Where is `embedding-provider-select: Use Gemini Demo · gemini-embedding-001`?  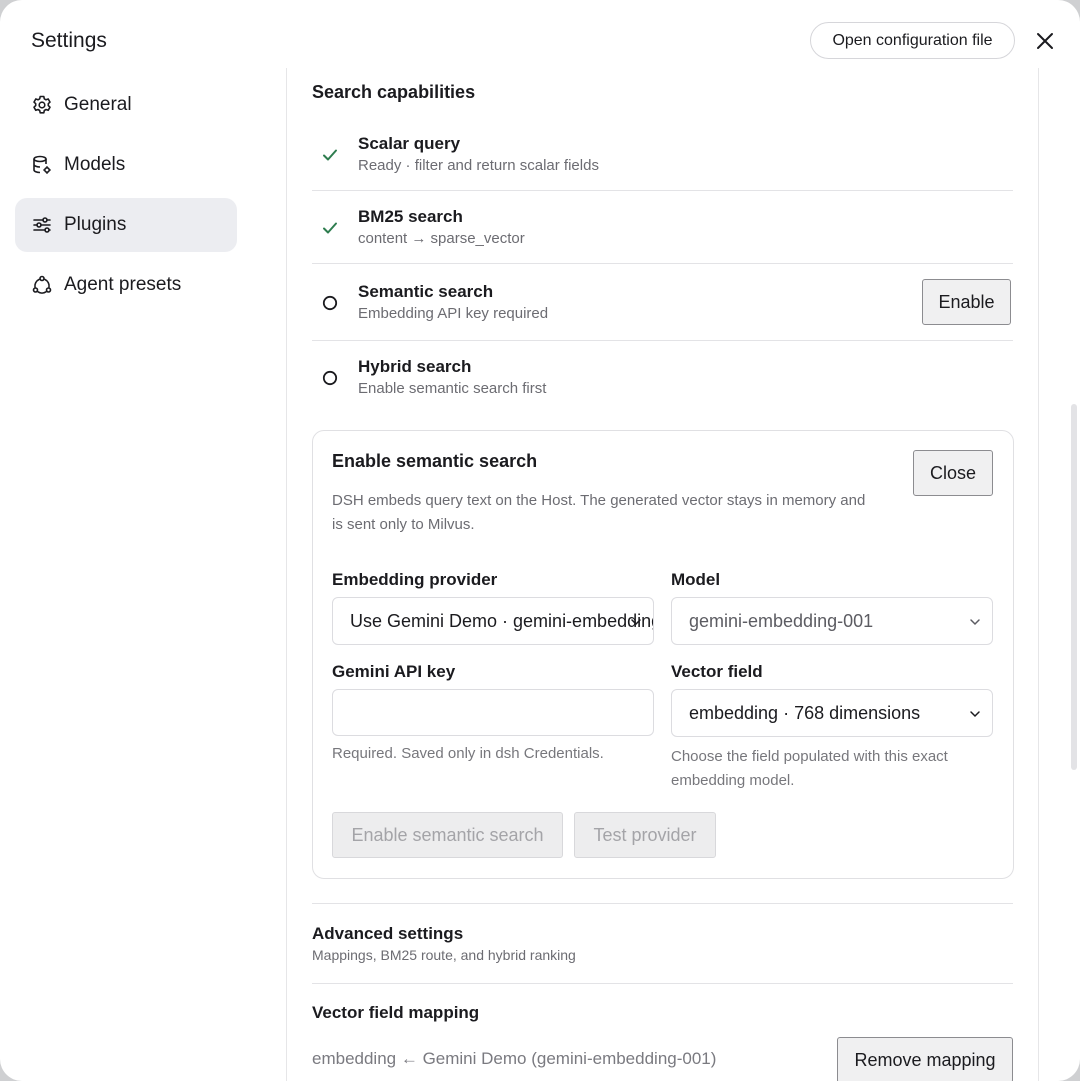 embedding-provider-select: Use Gemini Demo · gemini-embedding-001 is located at coordinates (493, 621).